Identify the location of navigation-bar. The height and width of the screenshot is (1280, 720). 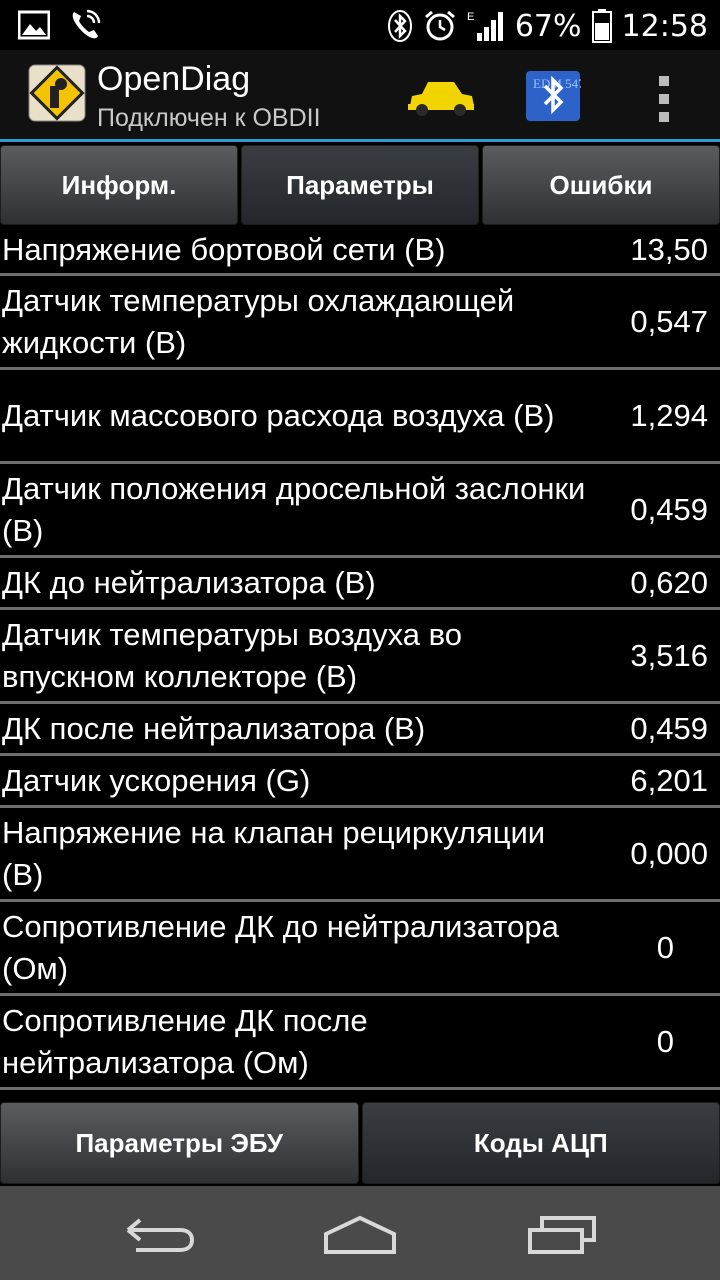
(360, 1233).